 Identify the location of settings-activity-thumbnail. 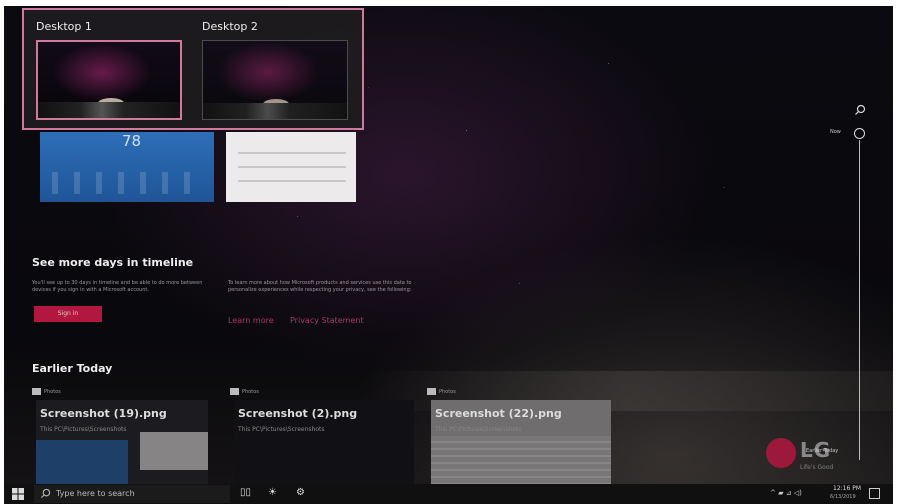
(291, 167).